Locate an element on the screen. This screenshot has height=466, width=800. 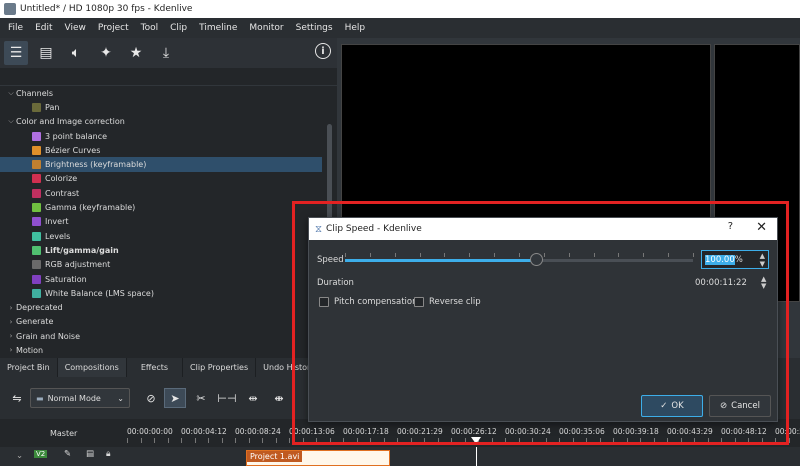
tree-group: ⌵ Channels is located at coordinates (161, 93).